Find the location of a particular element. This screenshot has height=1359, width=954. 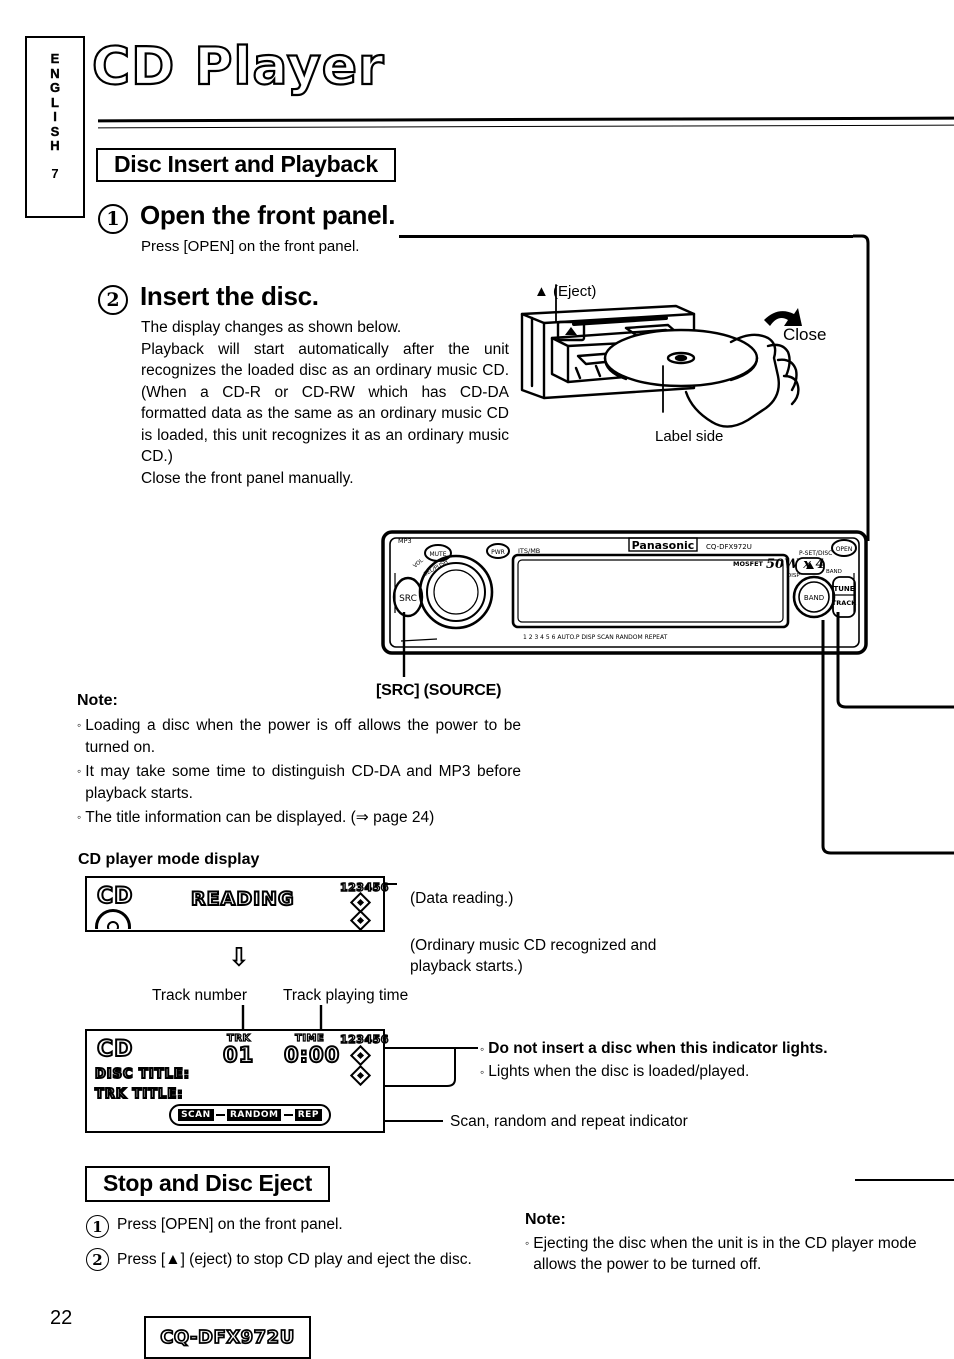

lcd1-disc-numbers: 123456 is located at coordinates (364, 887).